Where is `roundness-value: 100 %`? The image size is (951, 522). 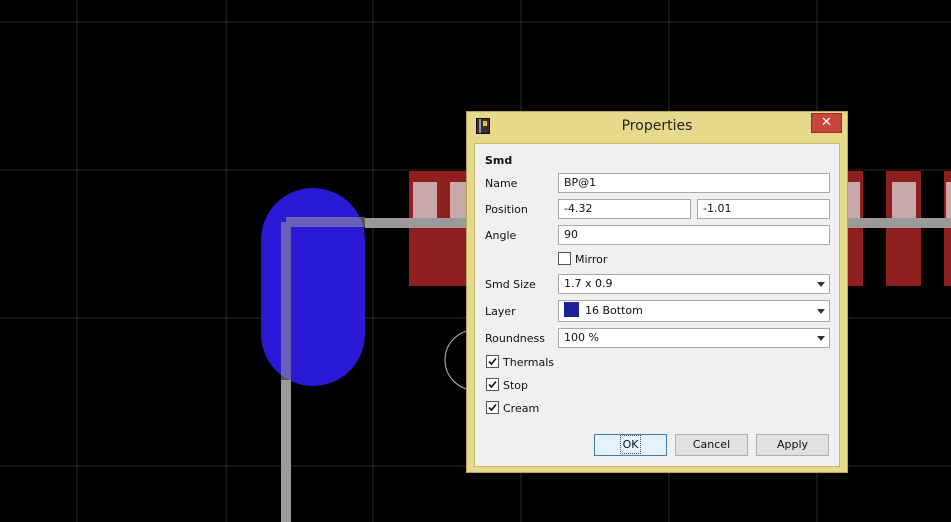
roundness-value: 100 % is located at coordinates (581, 337).